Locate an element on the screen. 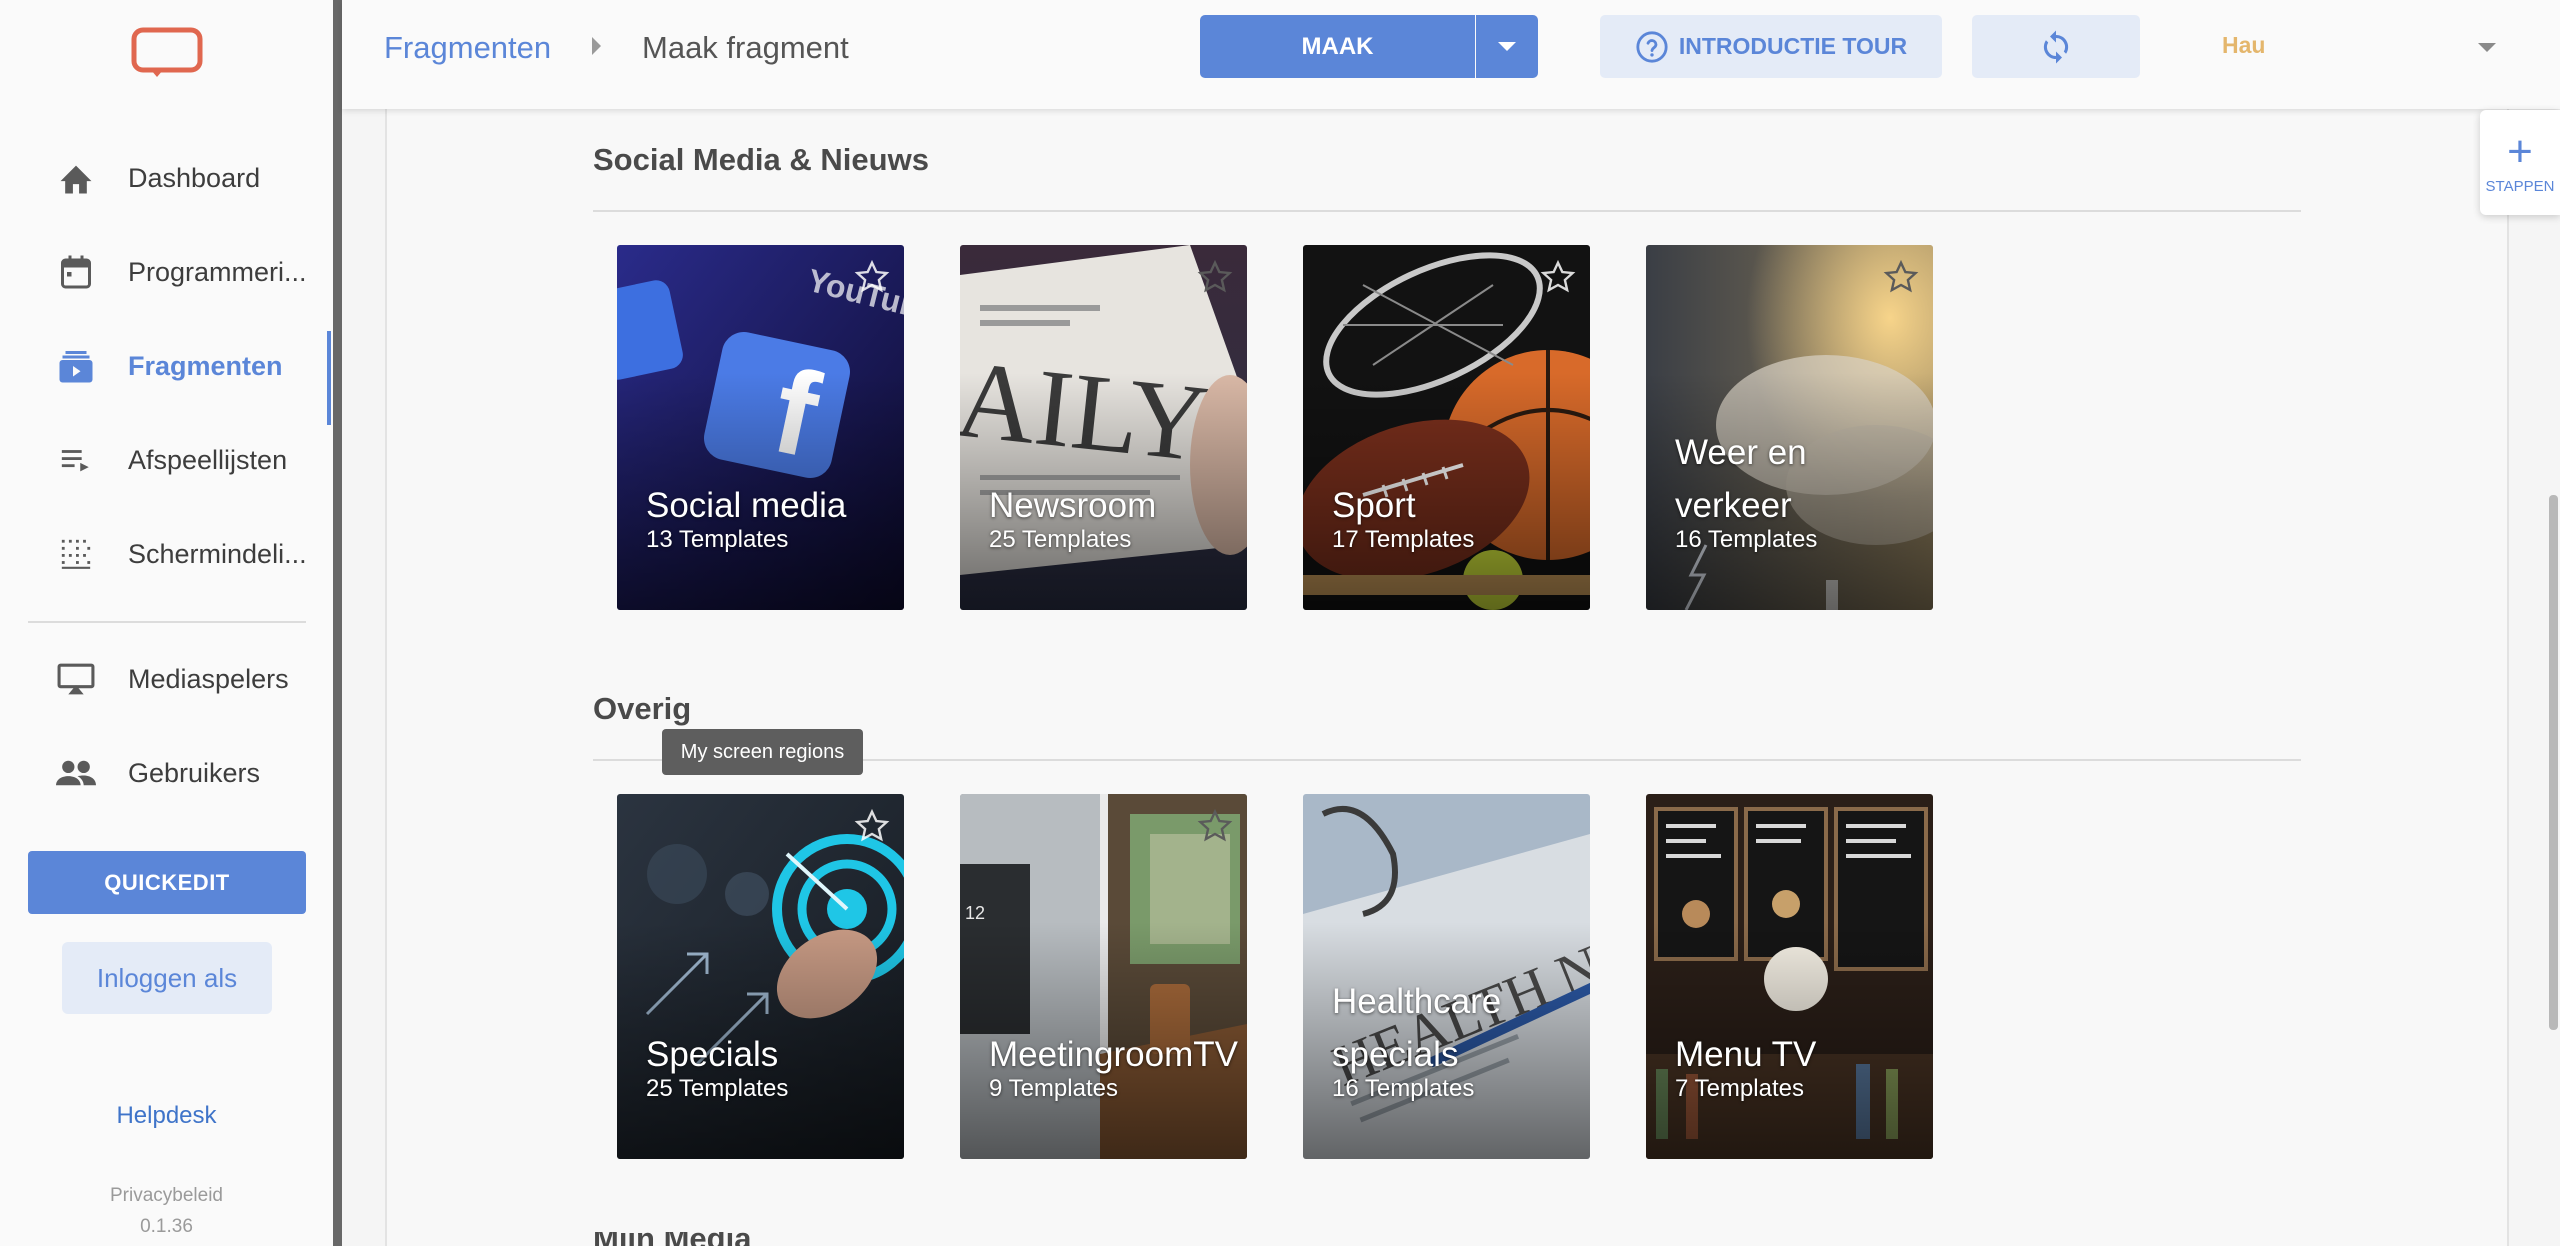 The width and height of the screenshot is (2560, 1246). nav-label: Gebruikers is located at coordinates (194, 772).